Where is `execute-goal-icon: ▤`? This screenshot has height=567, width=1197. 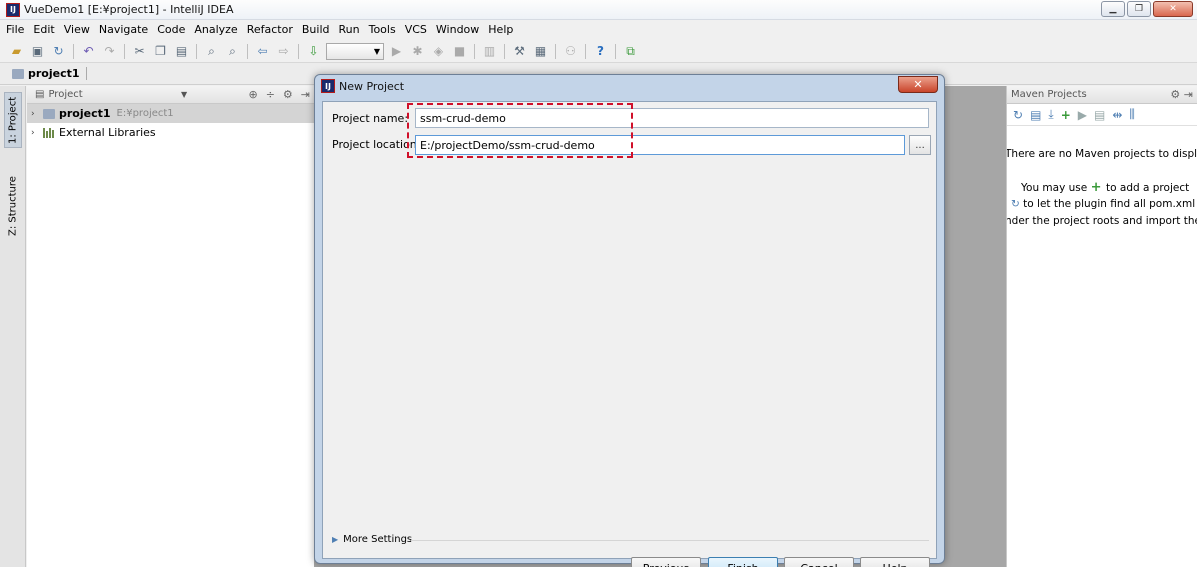
execute-goal-icon: ▤ is located at coordinates (1099, 115).